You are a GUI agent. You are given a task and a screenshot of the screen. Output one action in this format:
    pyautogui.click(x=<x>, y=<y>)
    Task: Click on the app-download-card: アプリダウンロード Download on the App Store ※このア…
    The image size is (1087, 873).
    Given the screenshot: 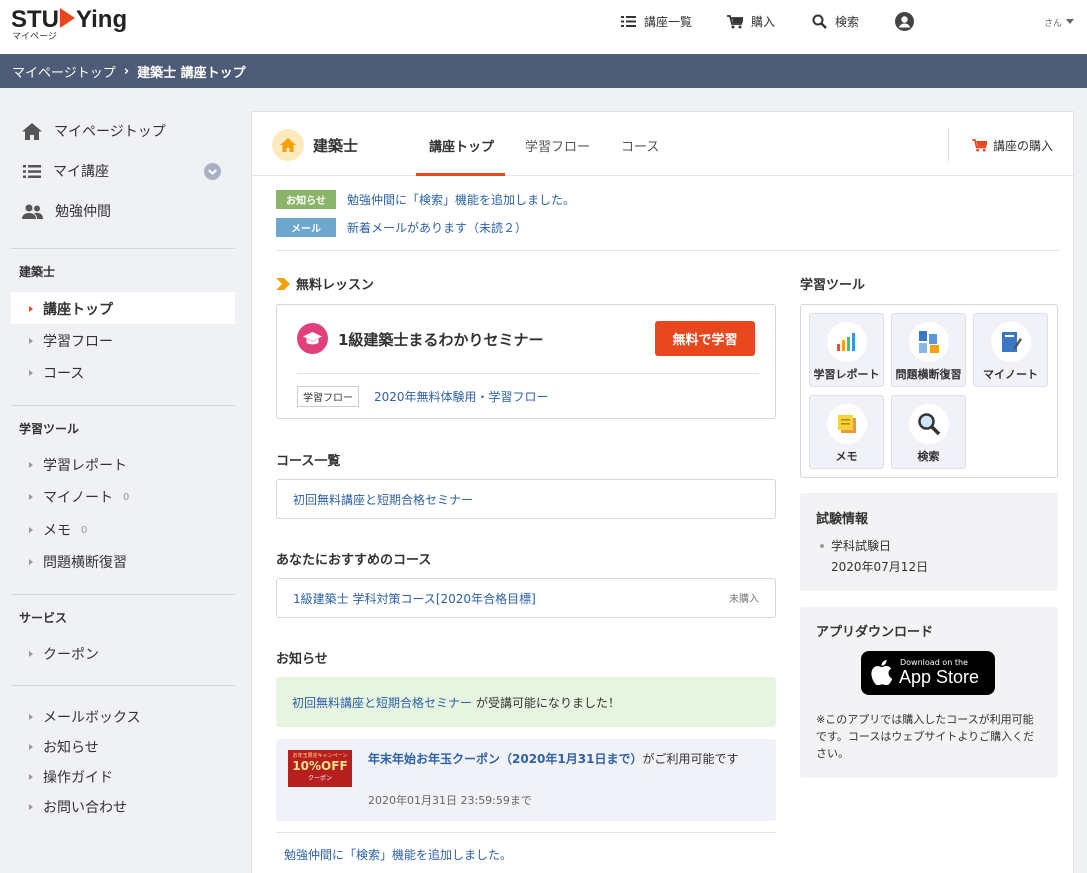 What is the action you would take?
    pyautogui.click(x=929, y=692)
    